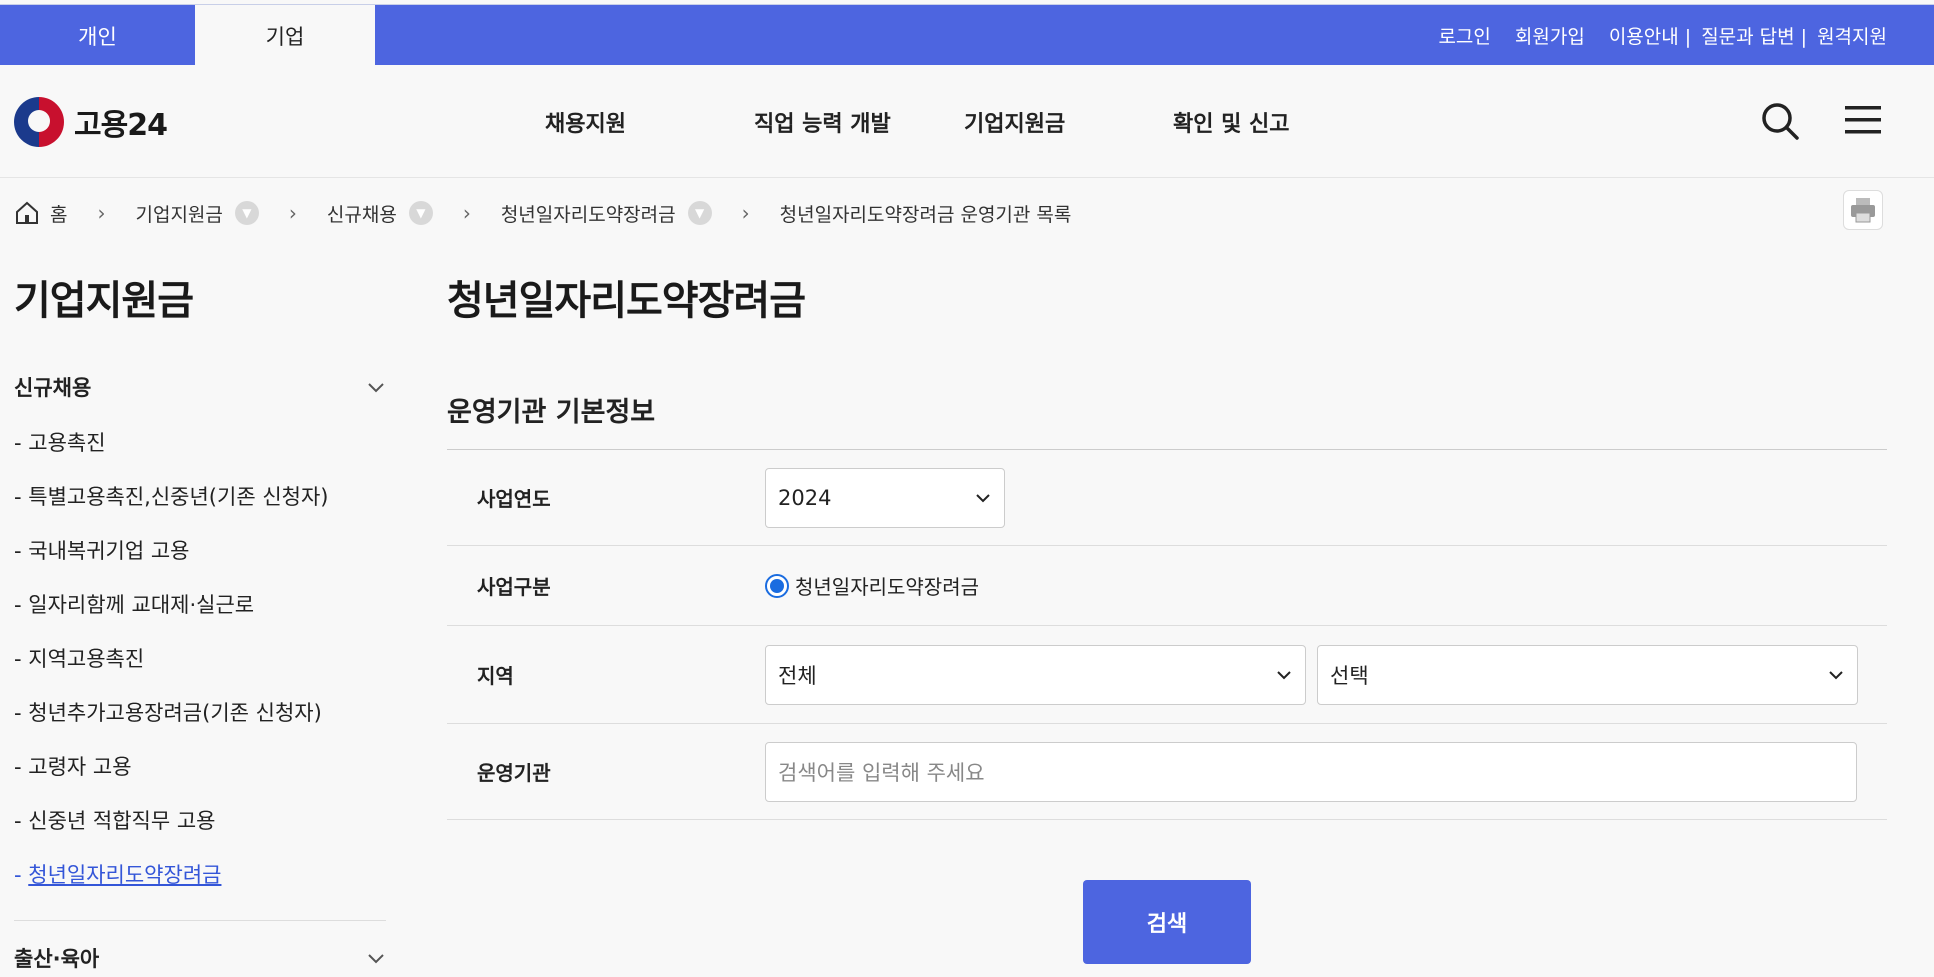  I want to click on section-title: 운영기관 기본정보, so click(1167, 409).